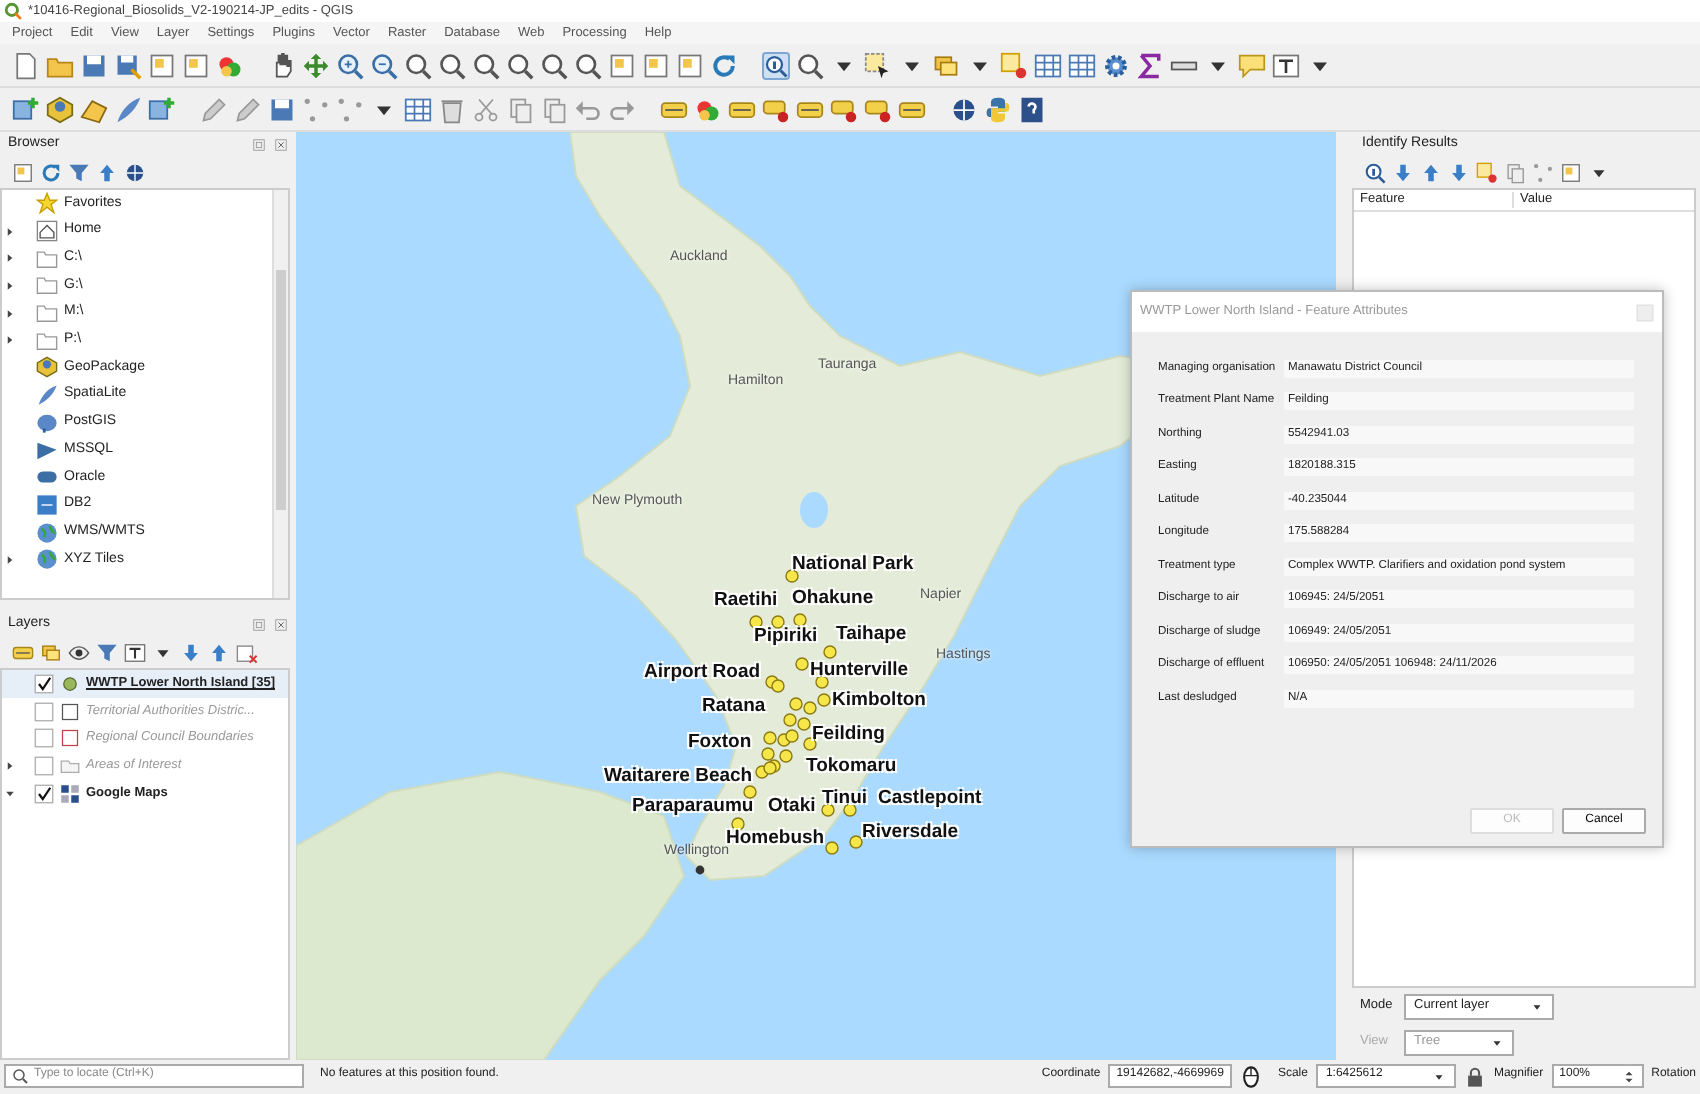 The width and height of the screenshot is (1700, 1094). I want to click on style-icon, so click(230, 65).